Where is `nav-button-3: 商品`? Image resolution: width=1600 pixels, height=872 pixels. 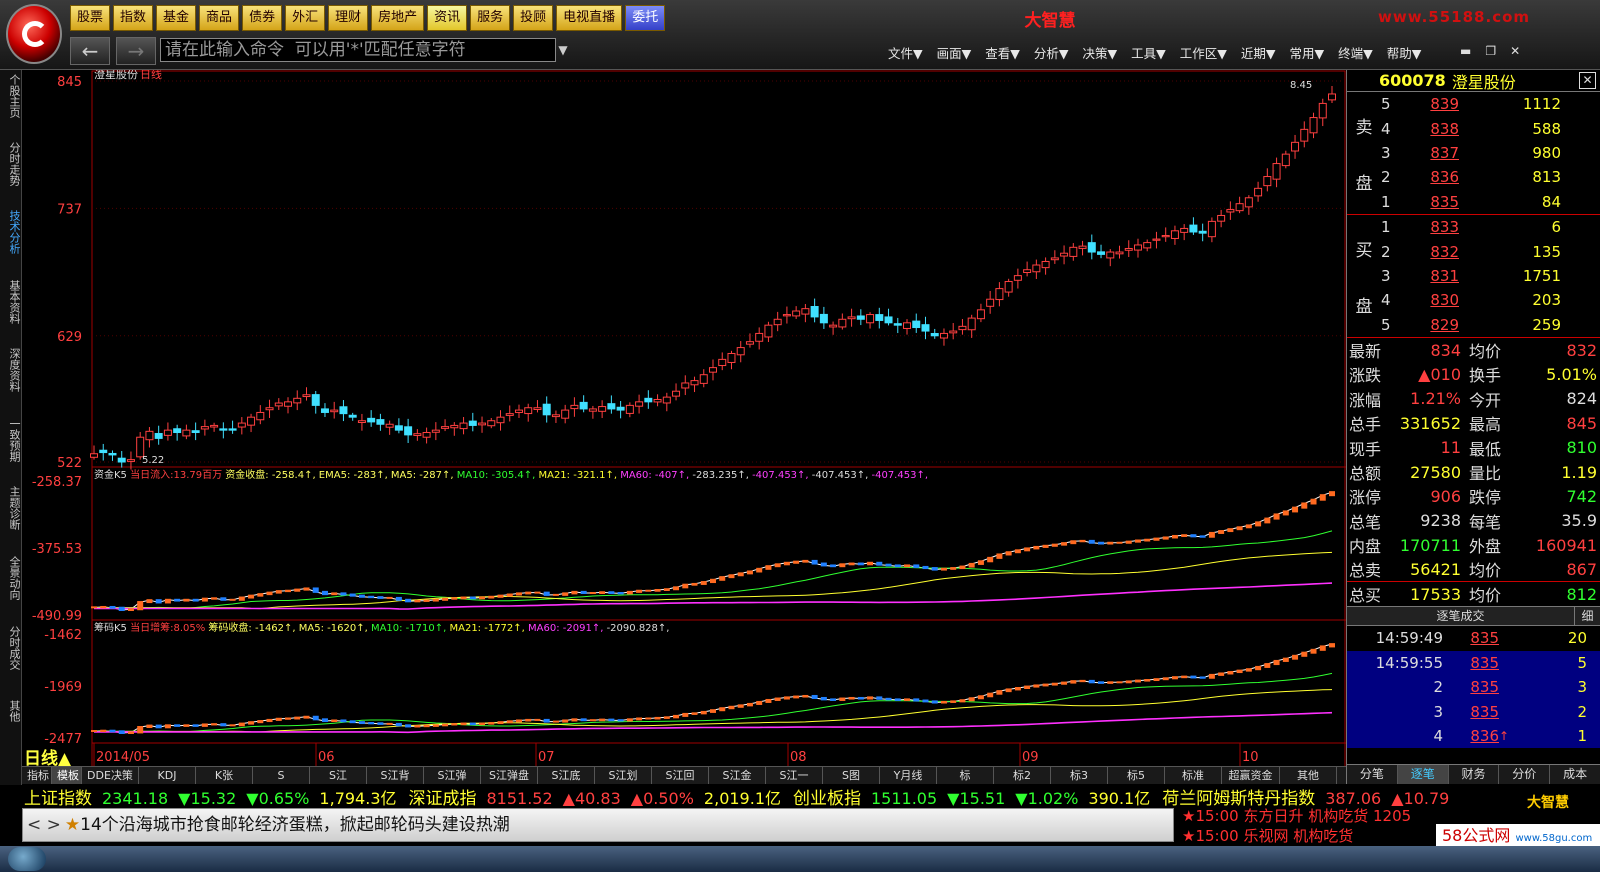 nav-button-3: 商品 is located at coordinates (219, 18).